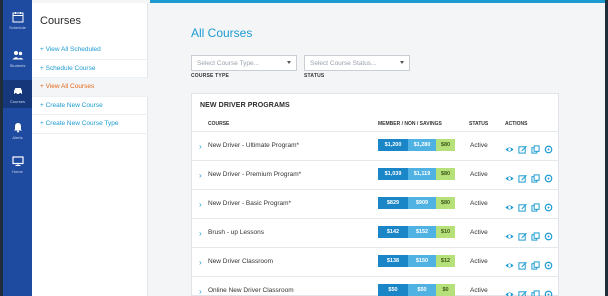 Image resolution: width=608 pixels, height=296 pixels. What do you see at coordinates (479, 124) in the screenshot?
I see `column-header-status: STATUS` at bounding box center [479, 124].